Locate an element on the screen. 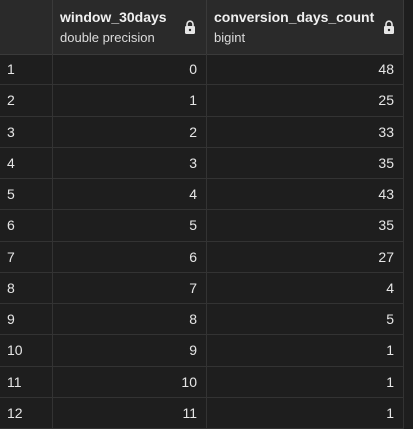 The height and width of the screenshot is (429, 413). column-name: conversion_days_count is located at coordinates (294, 17).